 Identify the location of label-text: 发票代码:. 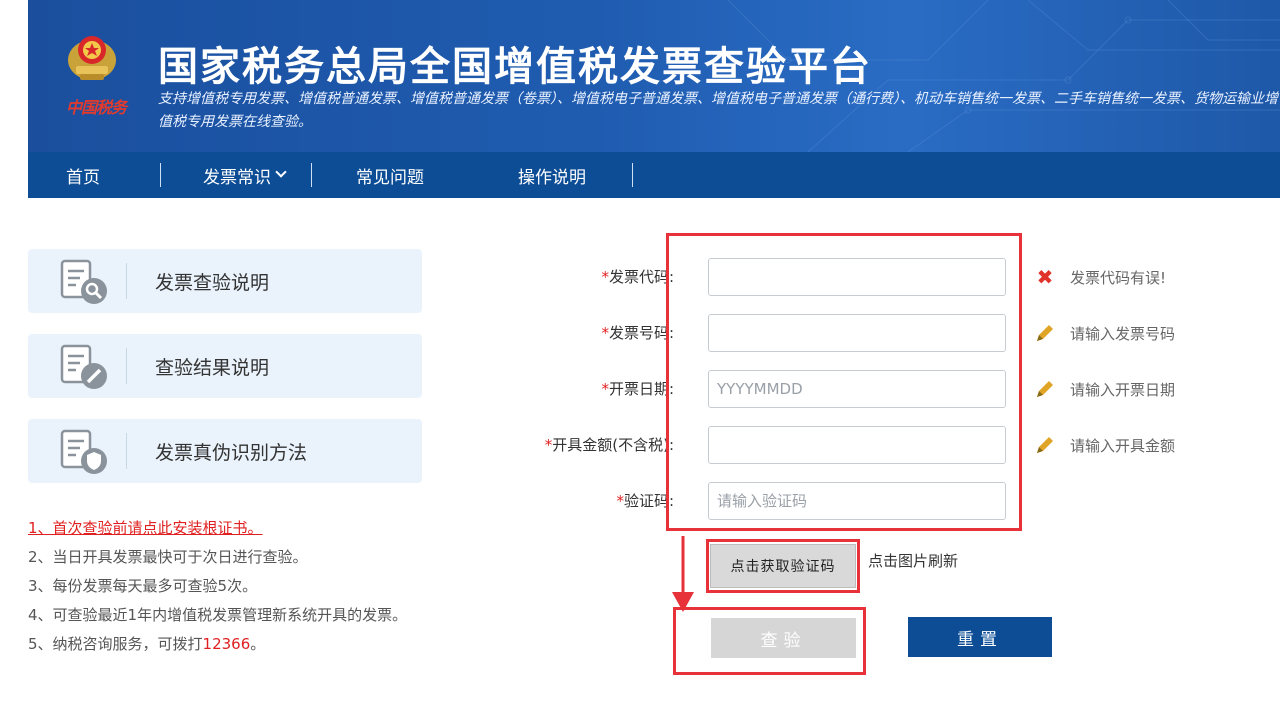
(641, 277).